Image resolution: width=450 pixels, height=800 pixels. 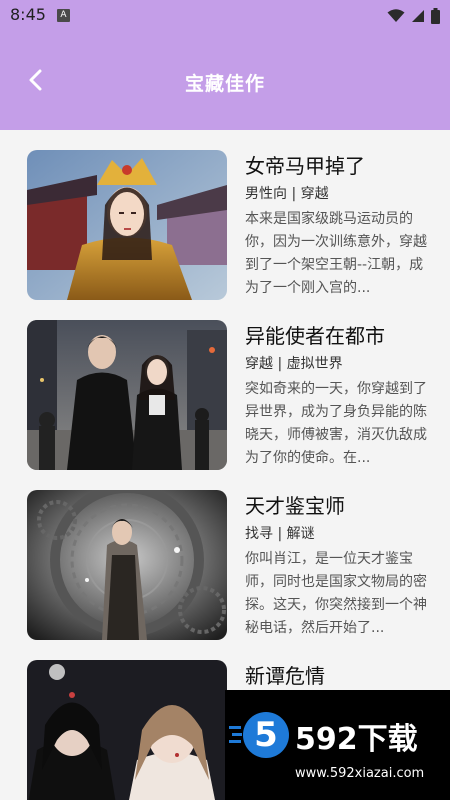 What do you see at coordinates (225, 16) in the screenshot?
I see `status-bar: 8:45 A` at bounding box center [225, 16].